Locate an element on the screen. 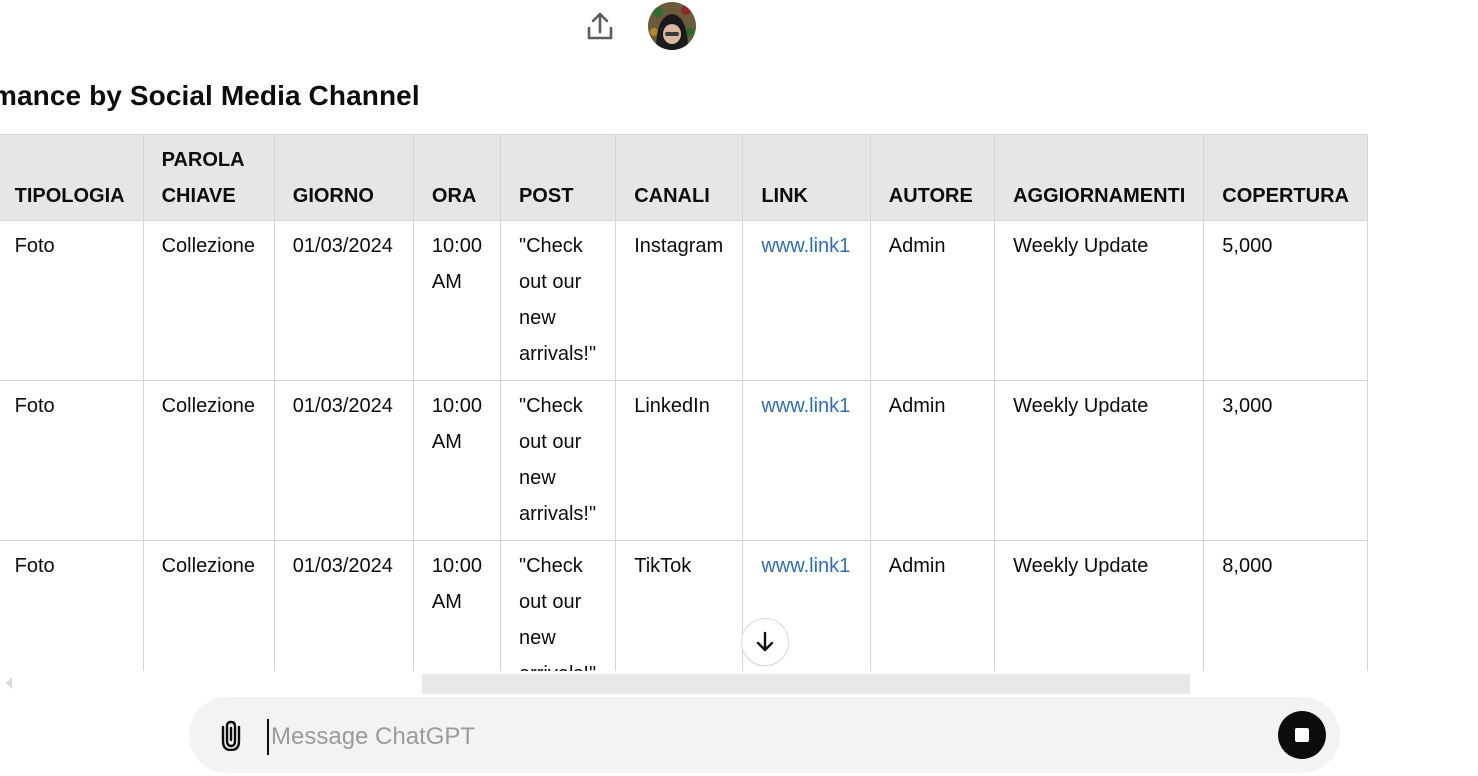  stop-icon is located at coordinates (1302, 735).